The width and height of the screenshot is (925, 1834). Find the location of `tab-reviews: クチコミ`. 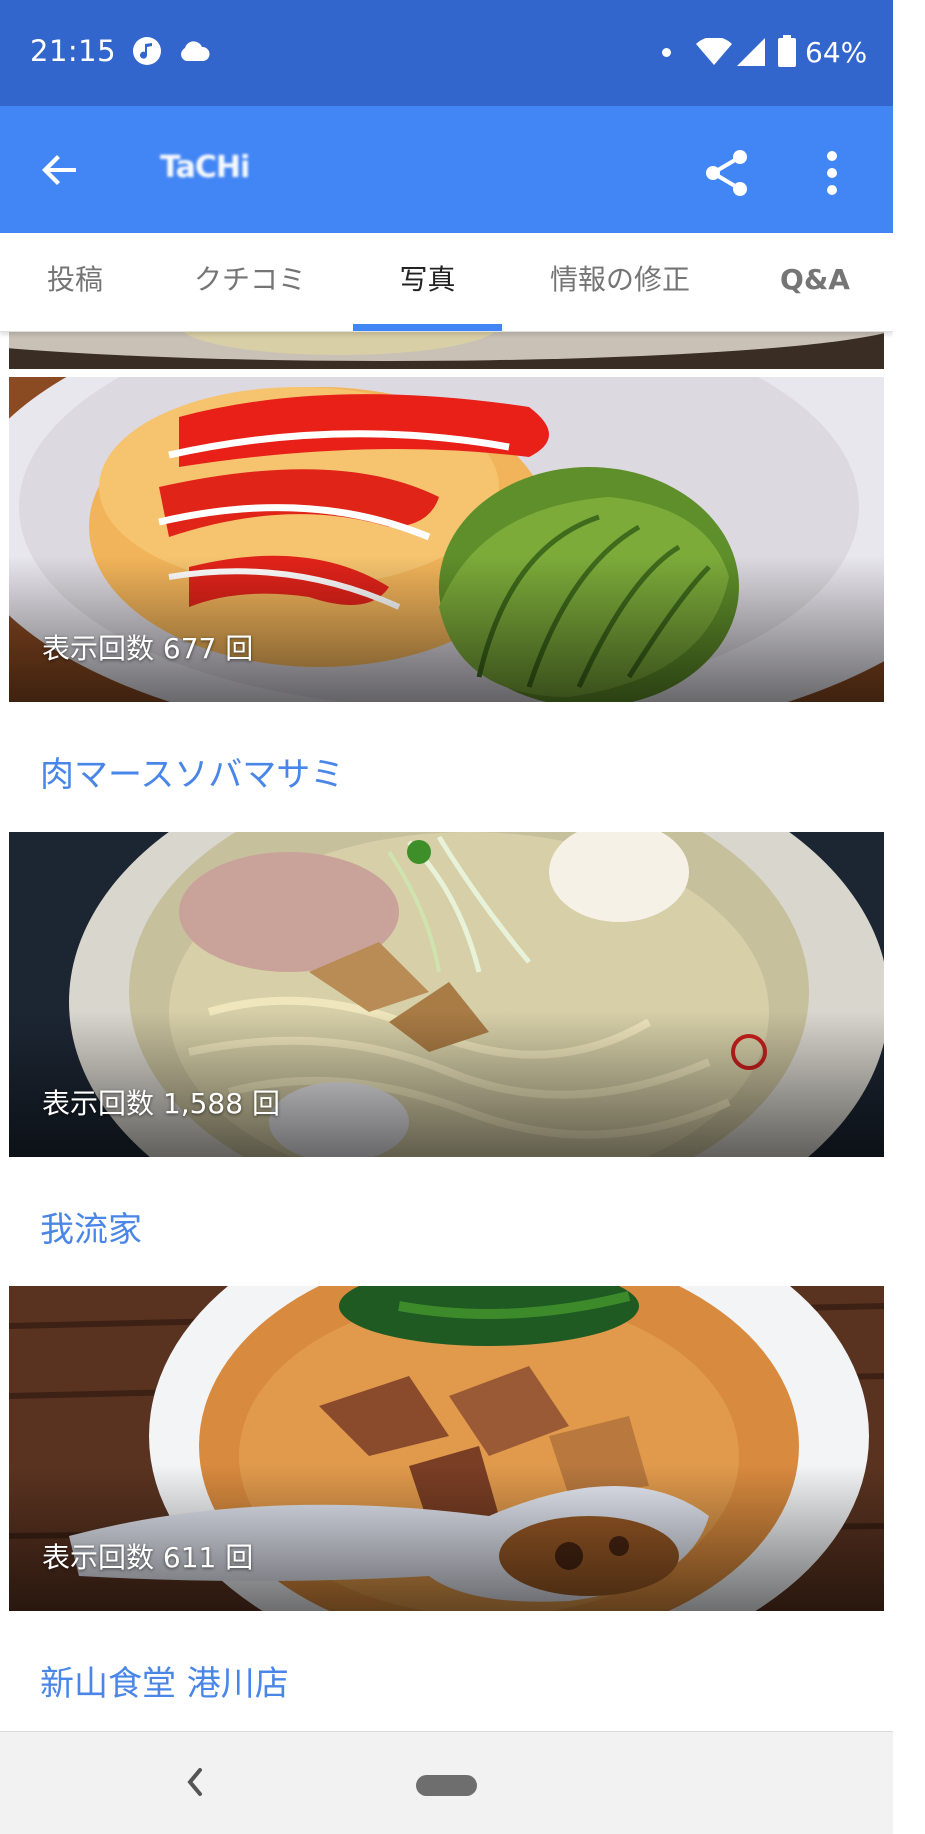

tab-reviews: クチコミ is located at coordinates (250, 282).